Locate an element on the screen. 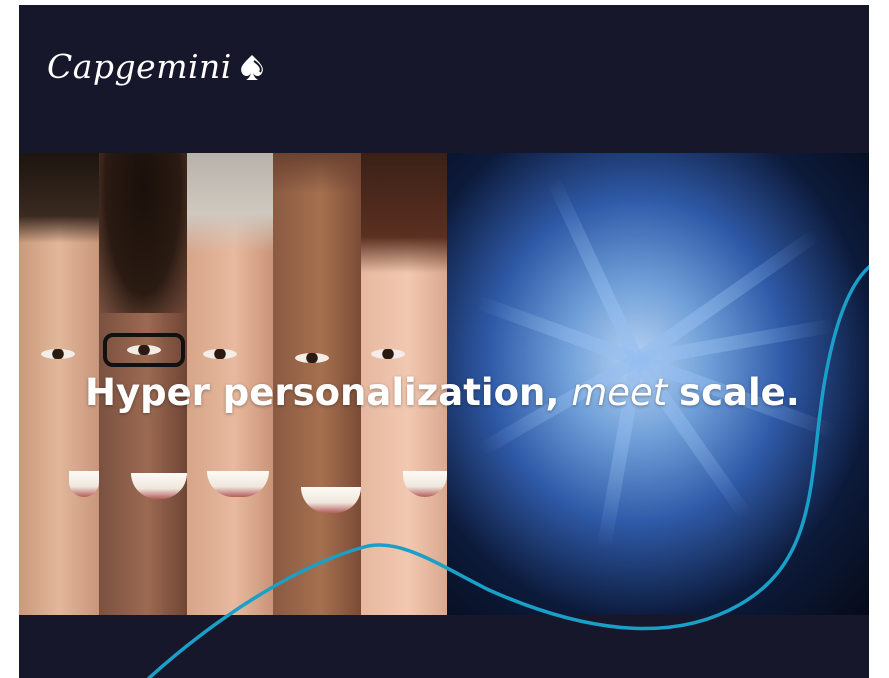  brand-logo: Capgemini is located at coordinates (157, 66).